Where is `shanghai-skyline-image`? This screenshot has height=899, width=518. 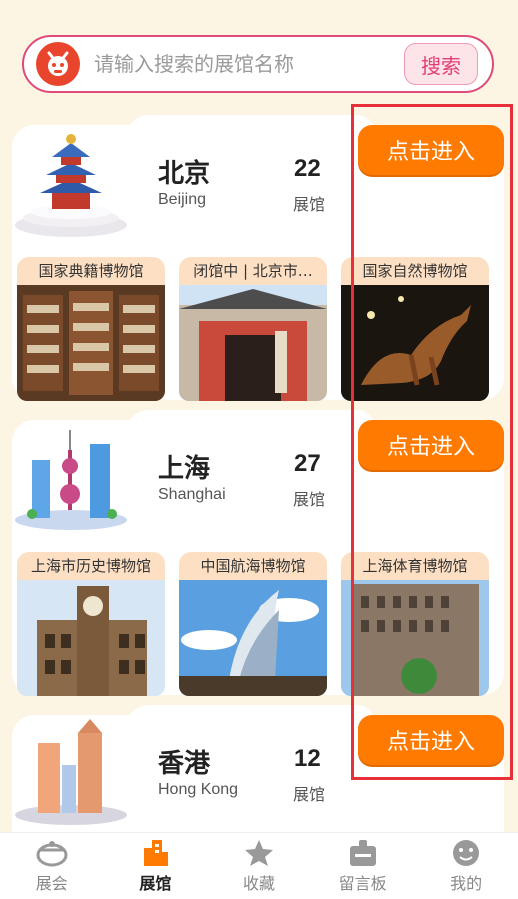
shanghai-skyline-image is located at coordinates (71, 477).